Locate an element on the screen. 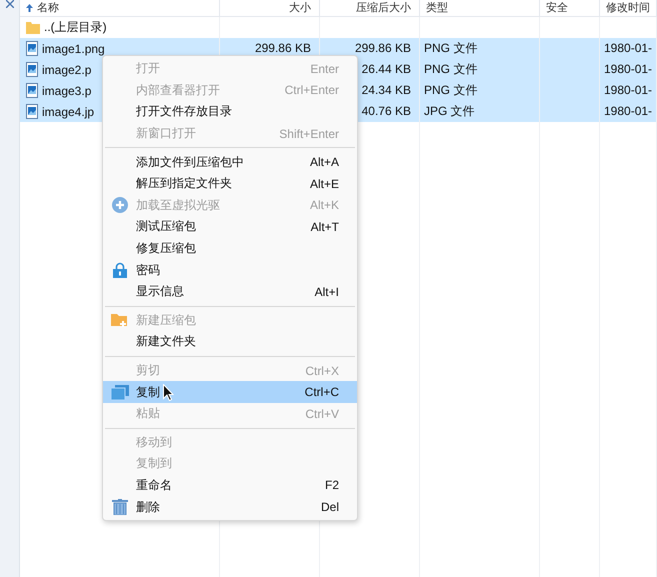  table-cell: 26.44 KB is located at coordinates (386, 69).